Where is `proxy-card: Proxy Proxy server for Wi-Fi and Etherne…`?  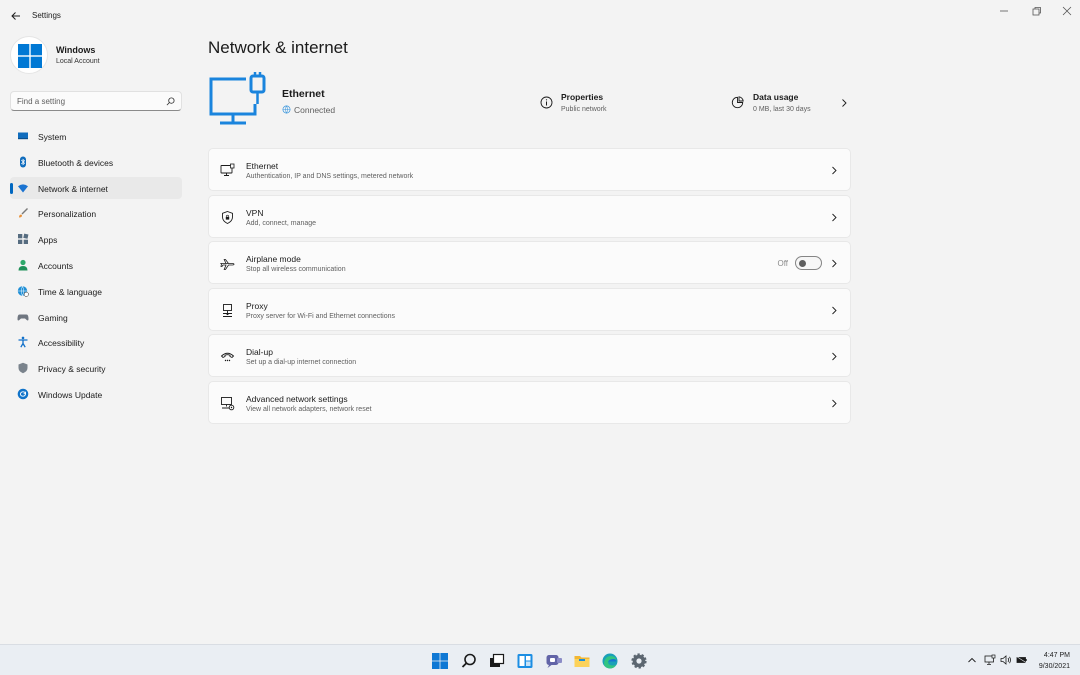
proxy-card: Proxy Proxy server for Wi-Fi and Etherne… is located at coordinates (529, 309).